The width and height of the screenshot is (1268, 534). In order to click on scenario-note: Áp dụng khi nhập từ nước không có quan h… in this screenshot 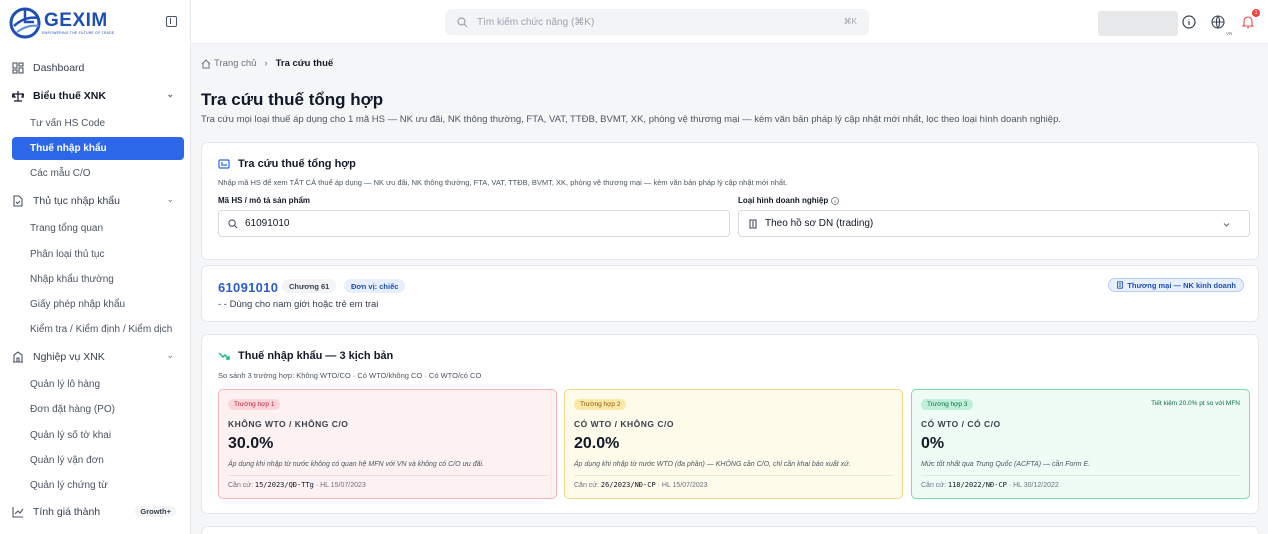, I will do `click(356, 464)`.